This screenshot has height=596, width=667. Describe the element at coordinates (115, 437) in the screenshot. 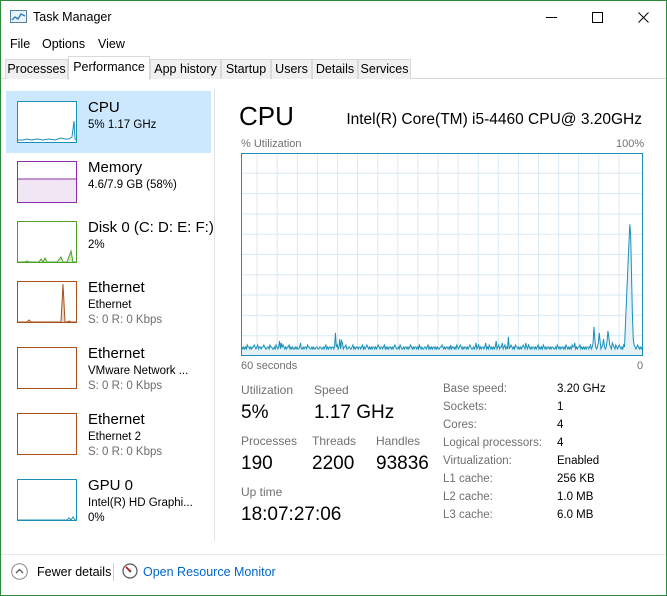

I see `sidebar-subtitle: Ethernet 2` at that location.